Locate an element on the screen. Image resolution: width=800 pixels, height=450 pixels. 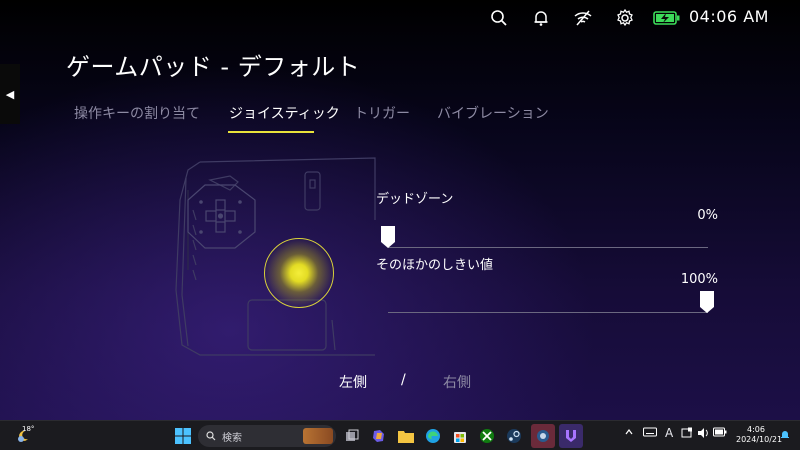
steam-icon is located at coordinates (514, 436).